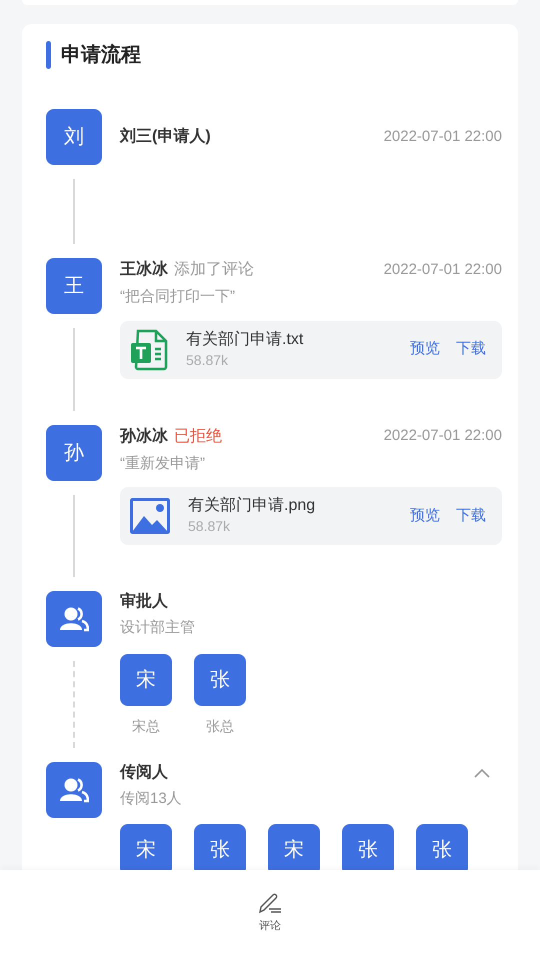 Image resolution: width=540 pixels, height=960 pixels. Describe the element at coordinates (158, 628) in the screenshot. I see `group-subtitle: 设计部主管` at that location.